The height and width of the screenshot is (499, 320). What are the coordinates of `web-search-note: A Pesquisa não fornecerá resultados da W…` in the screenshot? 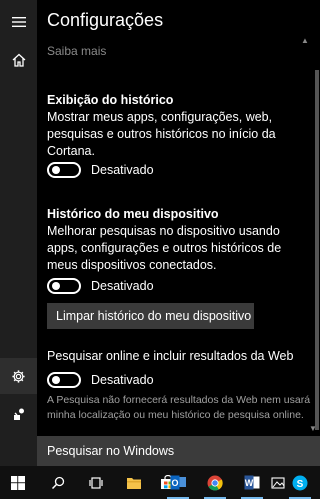 It's located at (179, 407).